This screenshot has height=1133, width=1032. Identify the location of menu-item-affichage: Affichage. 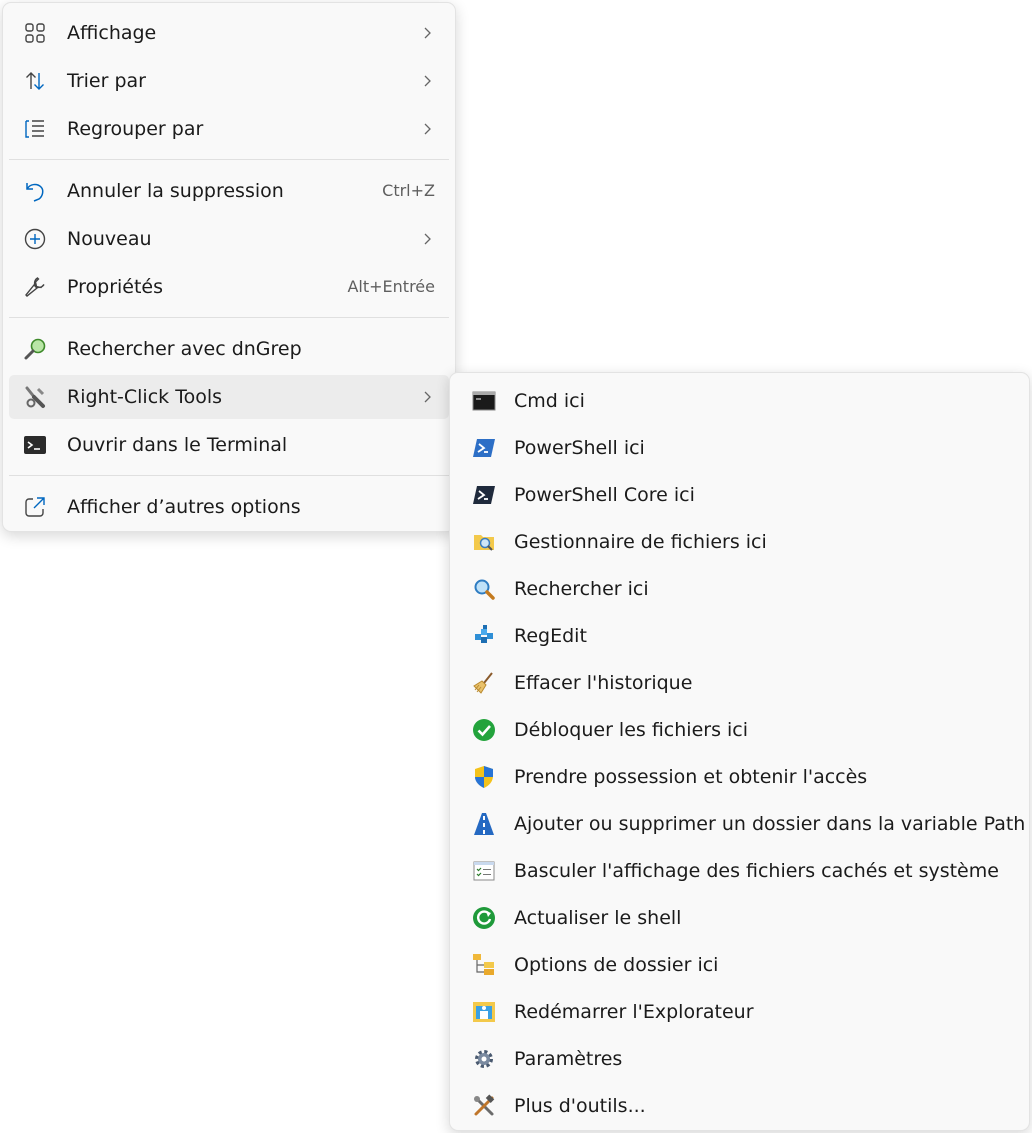
(229, 33).